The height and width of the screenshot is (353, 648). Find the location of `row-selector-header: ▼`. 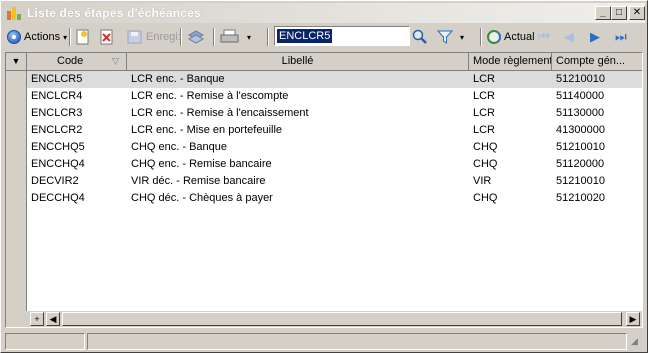

row-selector-header: ▼ is located at coordinates (16, 62).